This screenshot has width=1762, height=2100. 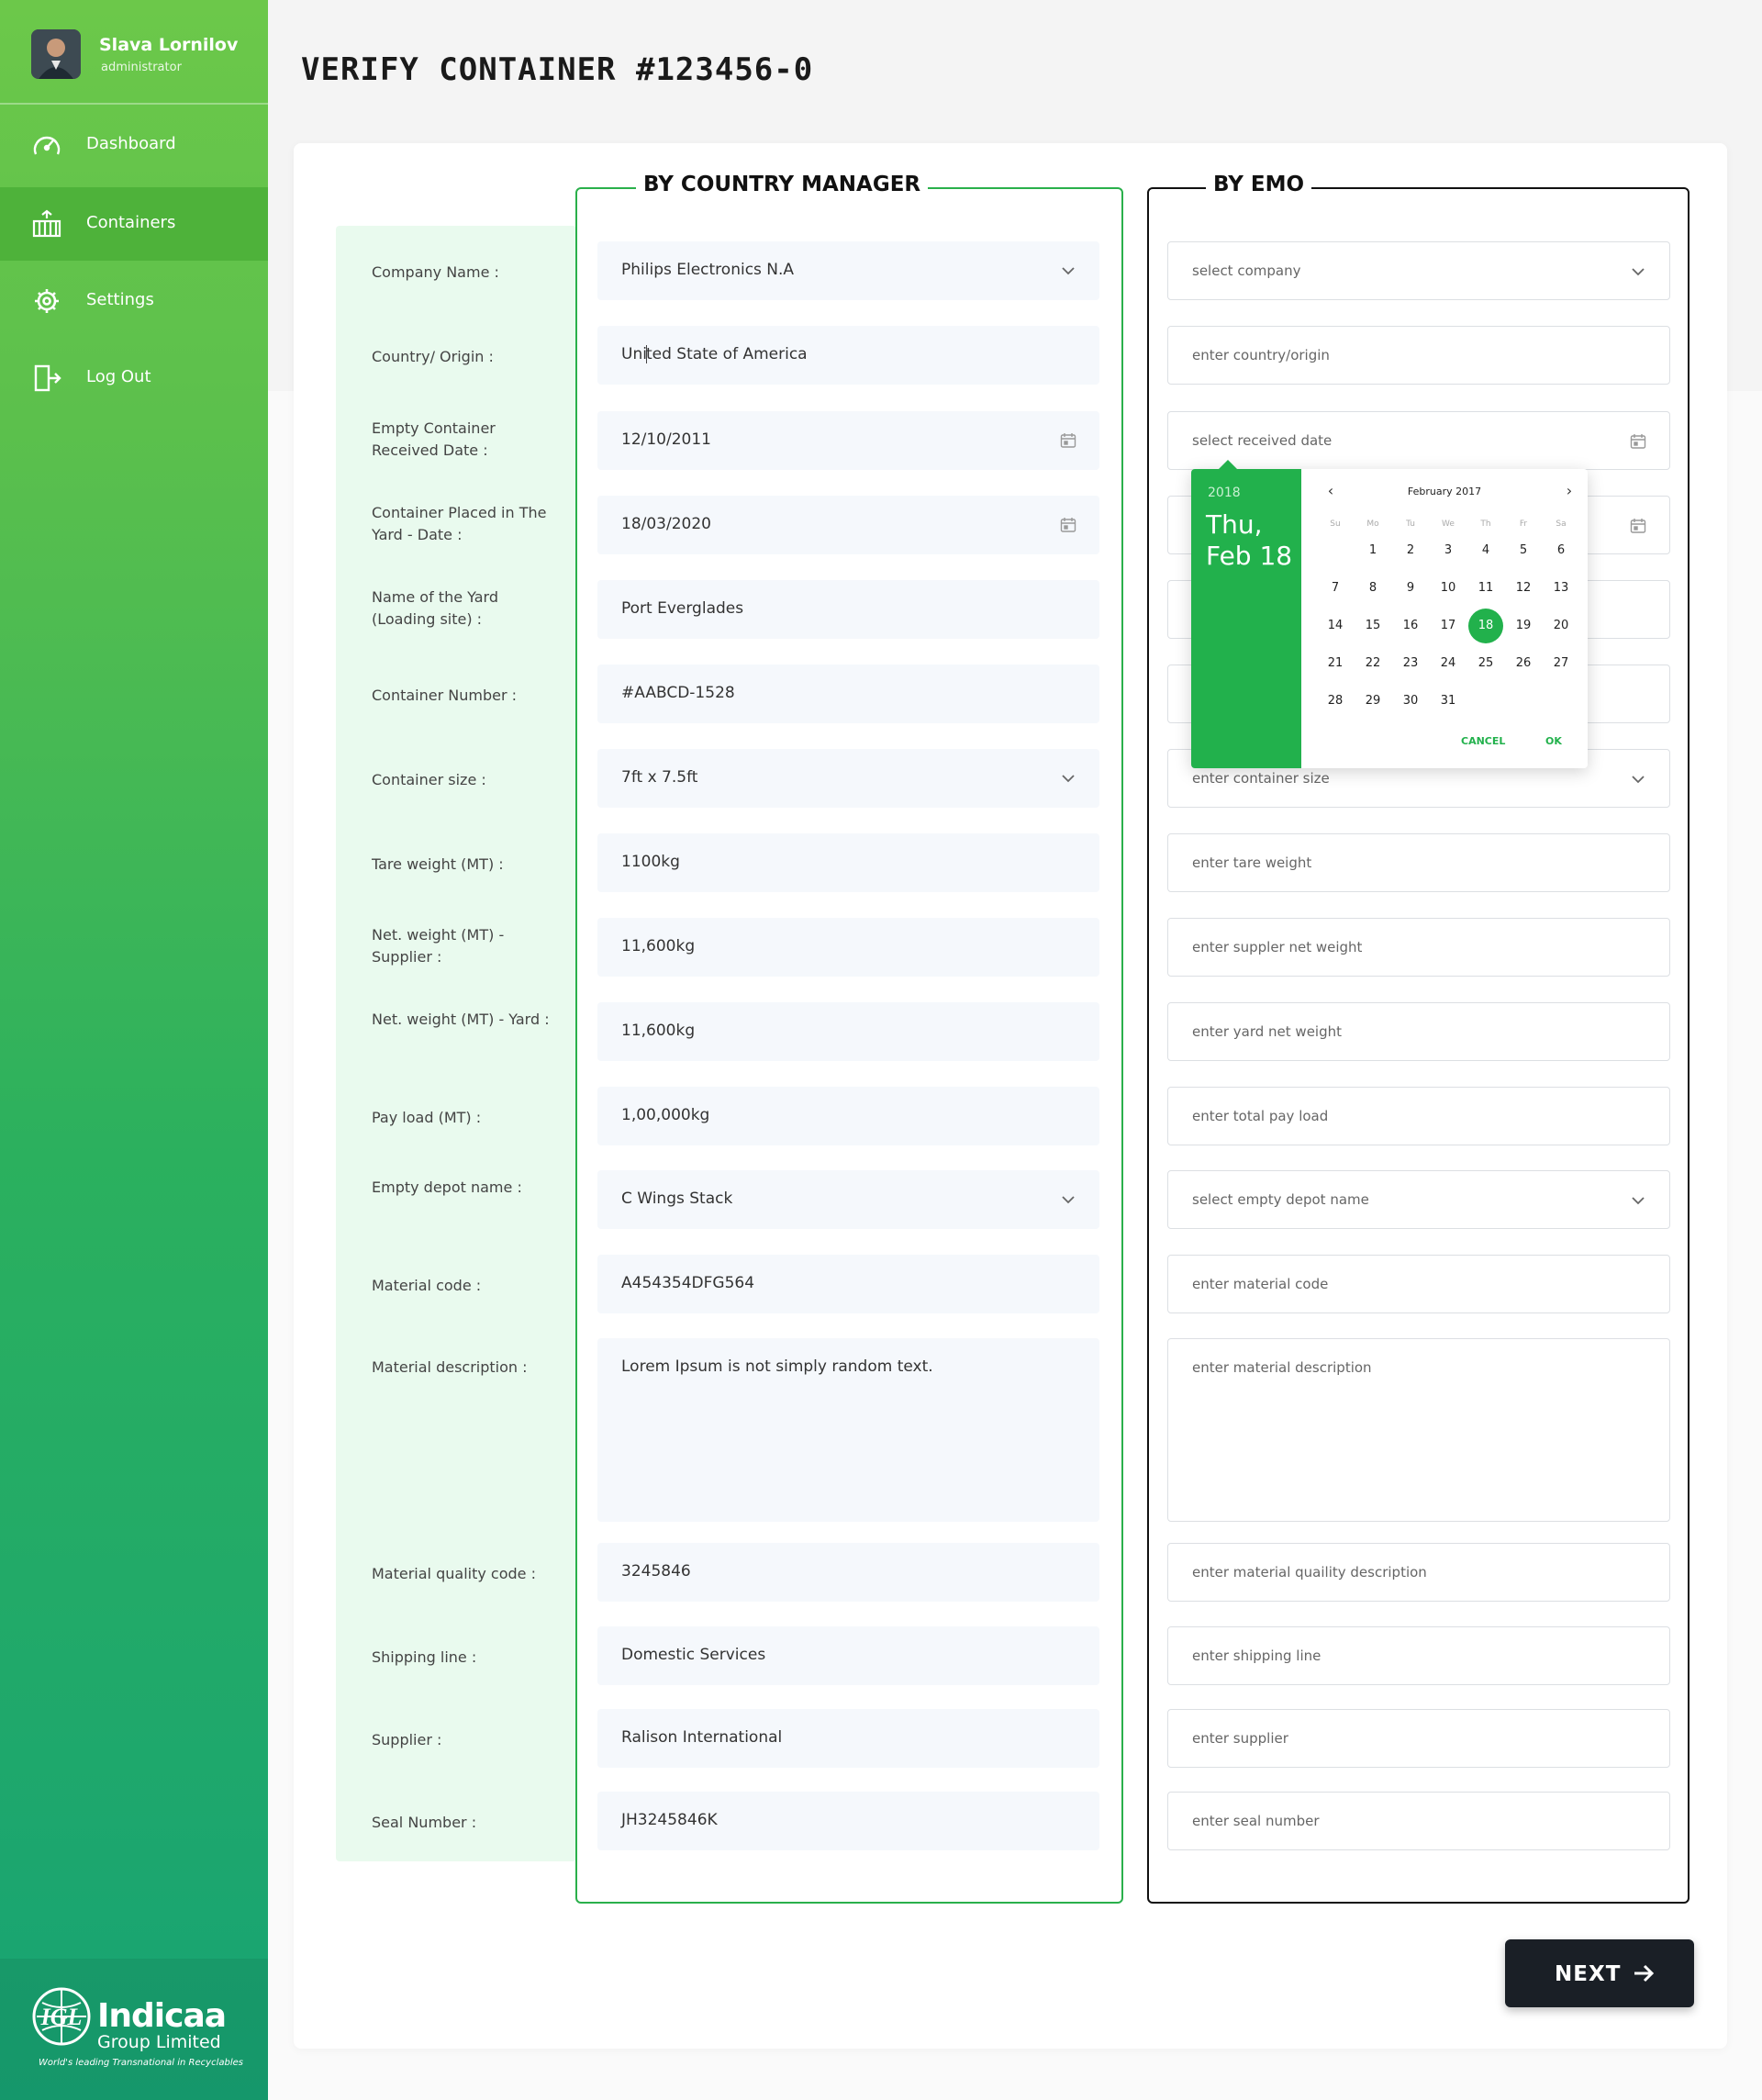 I want to click on calendar-day: 20, so click(x=1561, y=626).